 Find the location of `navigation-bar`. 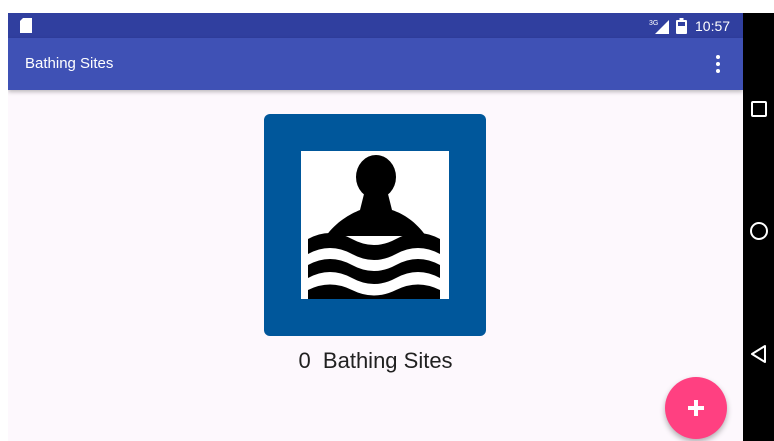

navigation-bar is located at coordinates (758, 227).